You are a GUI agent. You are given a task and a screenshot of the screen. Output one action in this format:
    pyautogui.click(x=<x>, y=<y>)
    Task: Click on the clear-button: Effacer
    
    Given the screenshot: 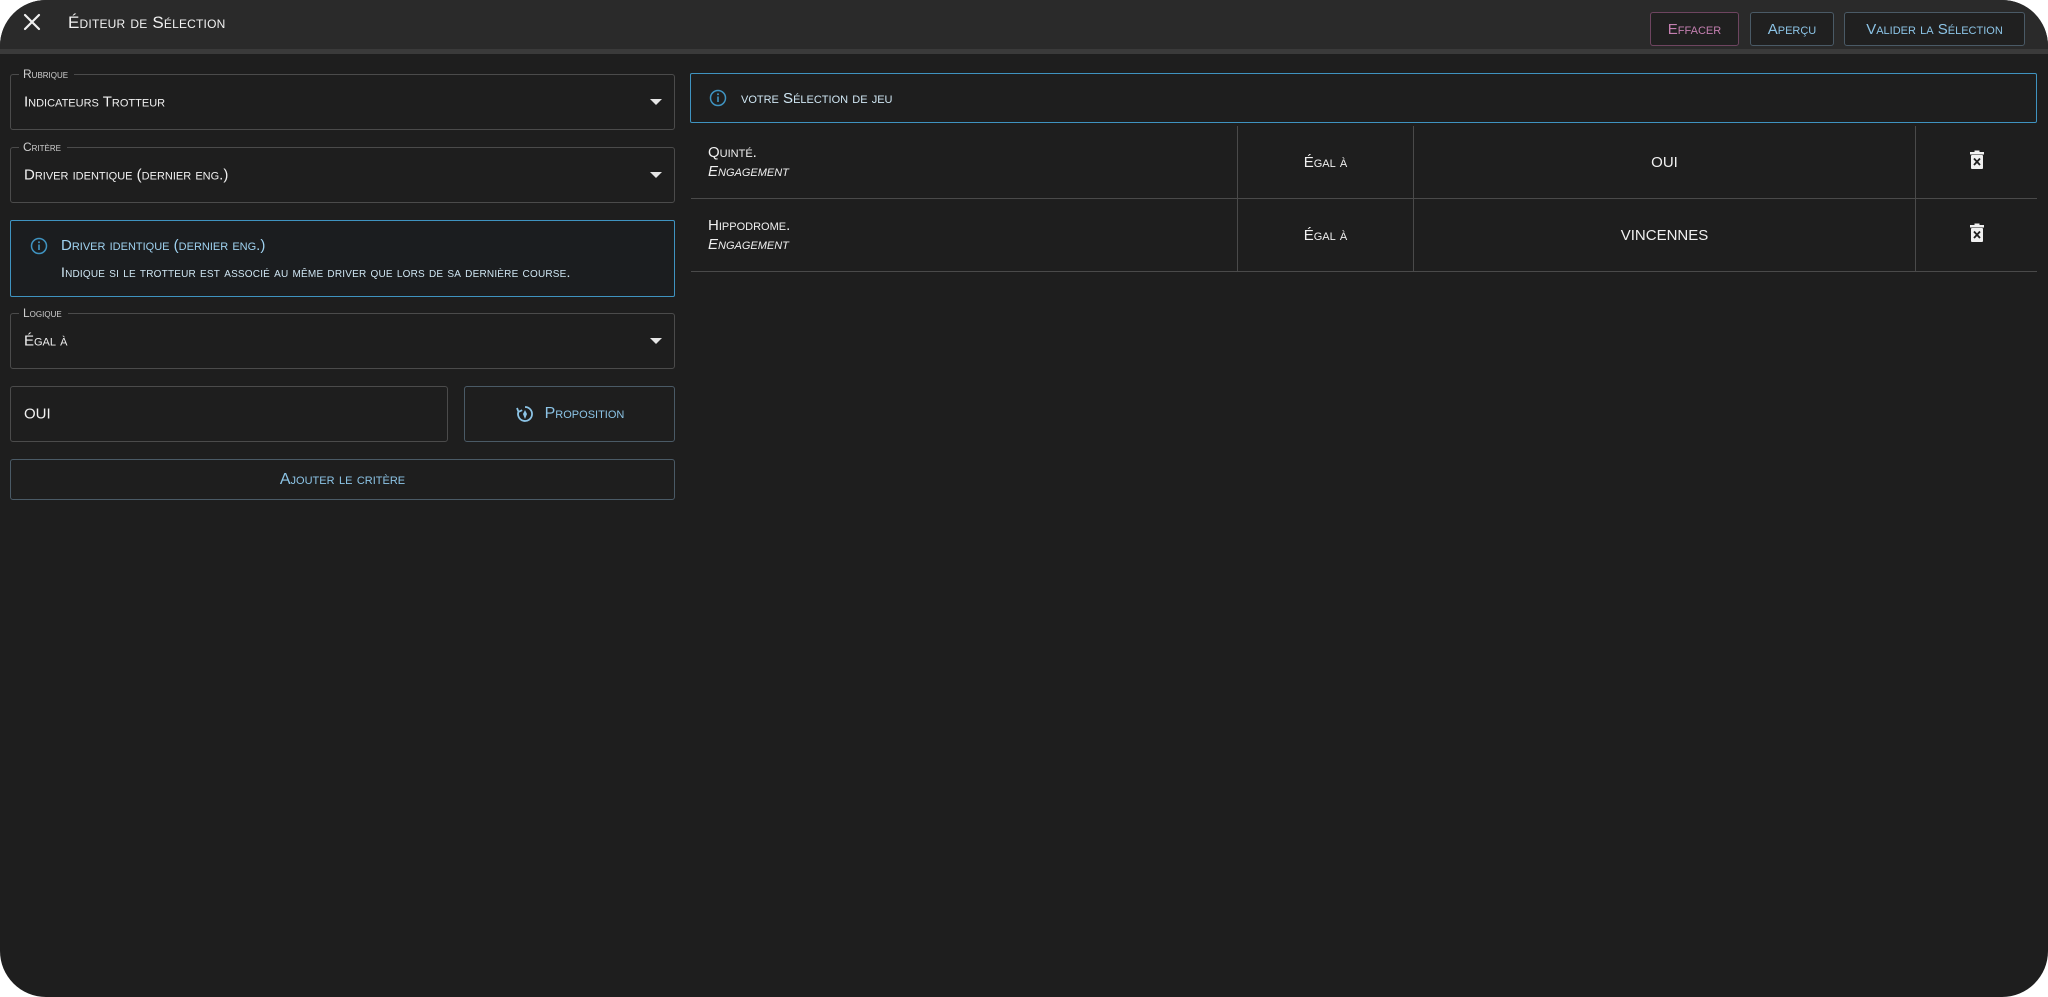 What is the action you would take?
    pyautogui.click(x=1694, y=29)
    